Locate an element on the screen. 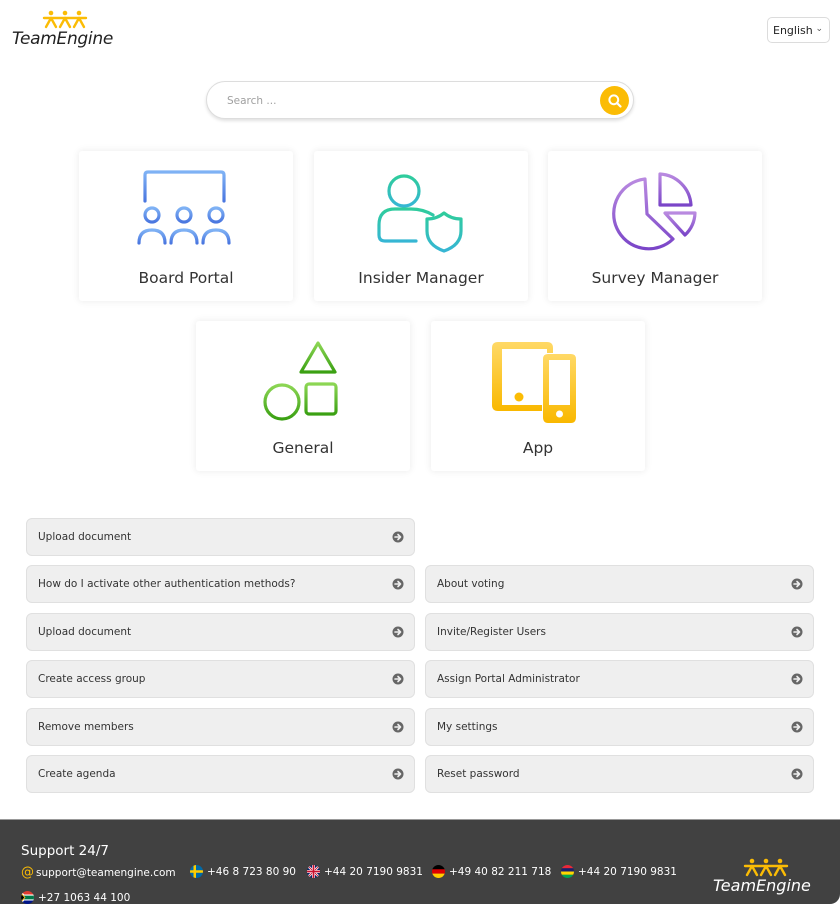 The image size is (840, 904). chevron-down-icon: ⌄ is located at coordinates (819, 29).